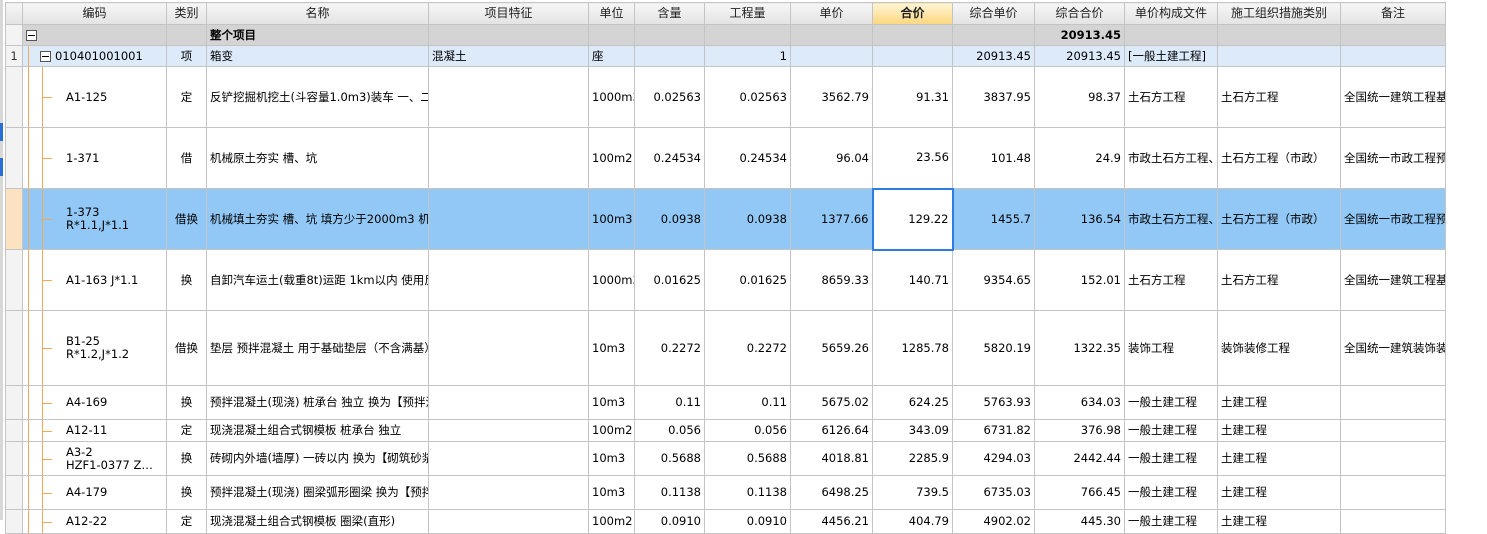  What do you see at coordinates (912, 430) in the screenshot?
I see `cell-sum: 343.09` at bounding box center [912, 430].